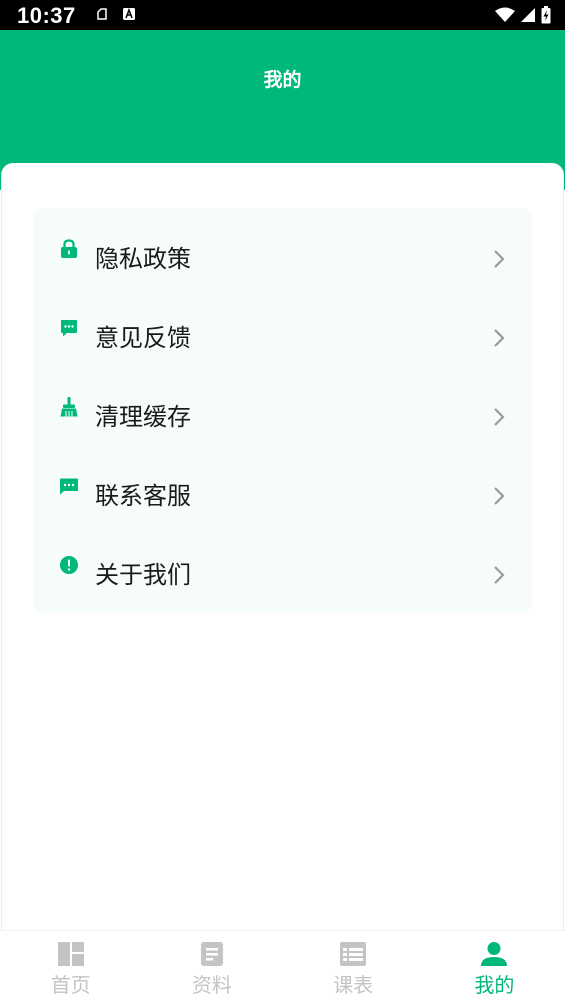 The width and height of the screenshot is (565, 1004). What do you see at coordinates (143, 338) in the screenshot?
I see `menu-item-label: 意见反馈` at bounding box center [143, 338].